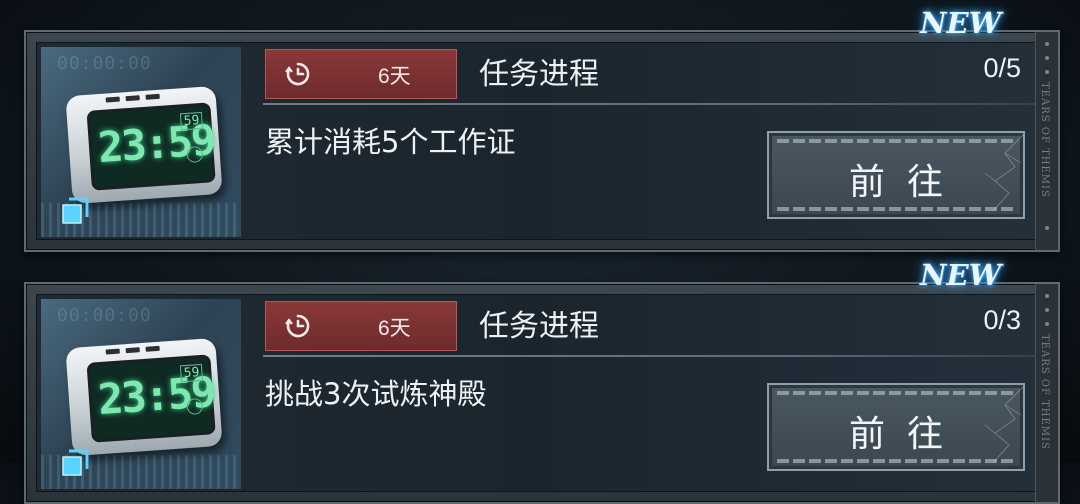  I want to click on task-progress-count: 0/3, so click(1002, 320).